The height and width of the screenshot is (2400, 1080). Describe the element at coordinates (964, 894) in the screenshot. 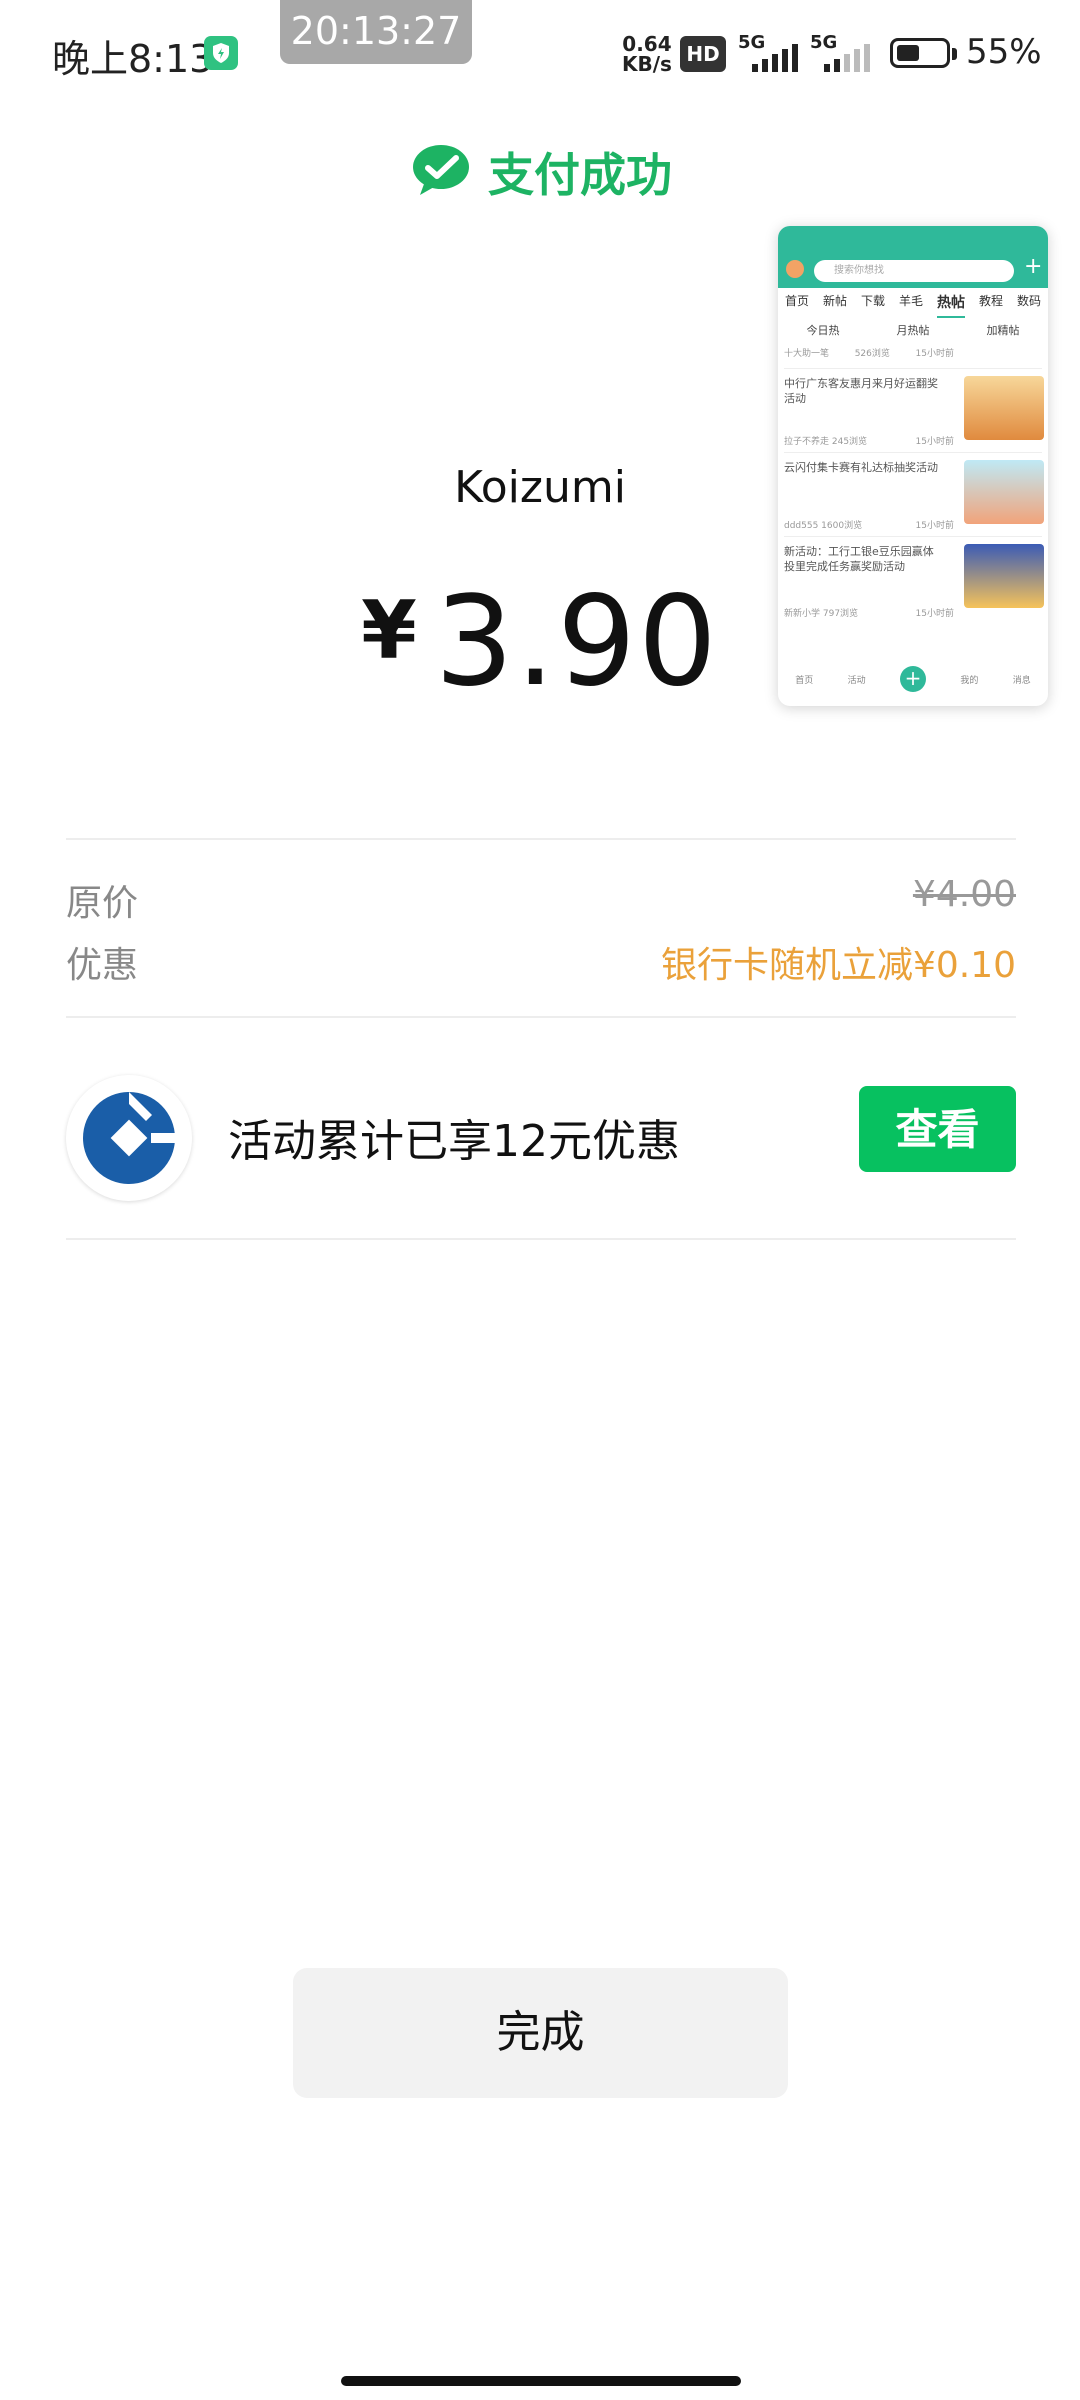

I see `original-price-value: ¥4.00` at that location.